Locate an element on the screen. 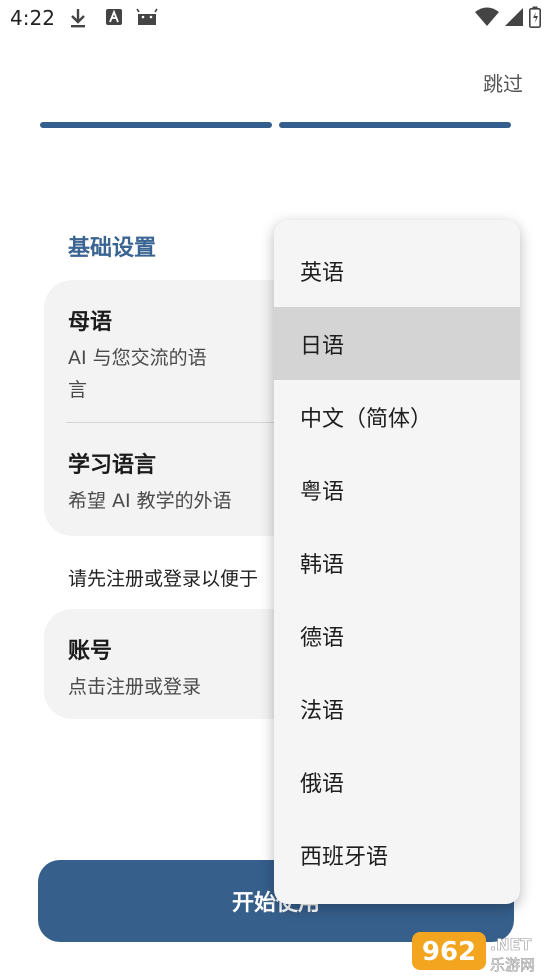 The height and width of the screenshot is (980, 551). app-notification-icon is located at coordinates (114, 17).